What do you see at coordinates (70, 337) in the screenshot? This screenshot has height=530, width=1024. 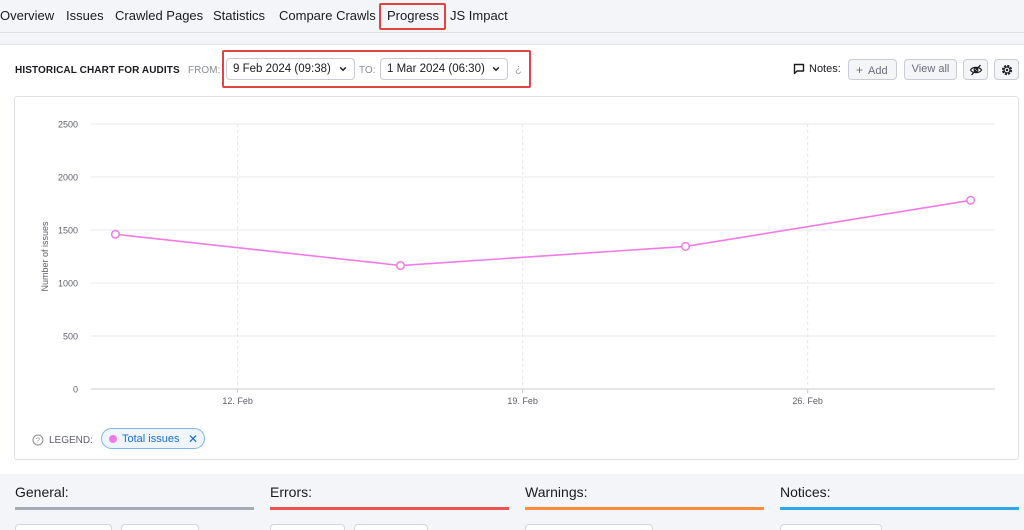 I see `y-tick-label: 500` at bounding box center [70, 337].